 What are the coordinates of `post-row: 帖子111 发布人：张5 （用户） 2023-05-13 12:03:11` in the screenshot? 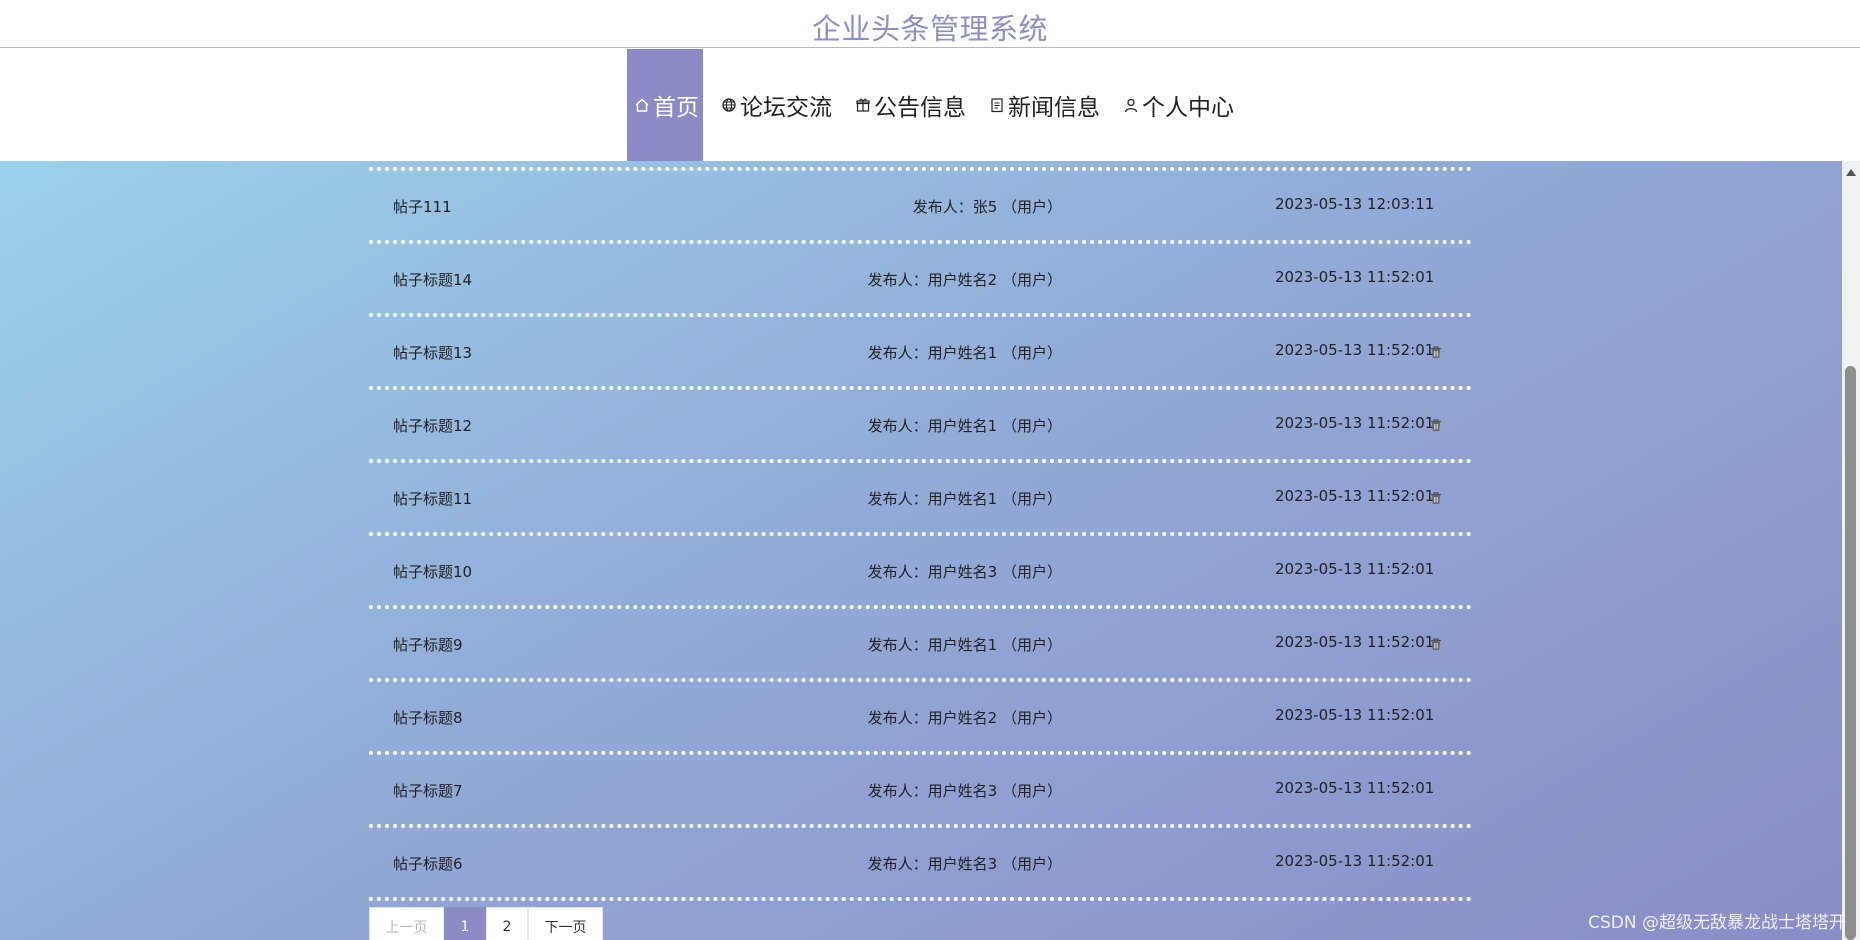 It's located at (920, 203).